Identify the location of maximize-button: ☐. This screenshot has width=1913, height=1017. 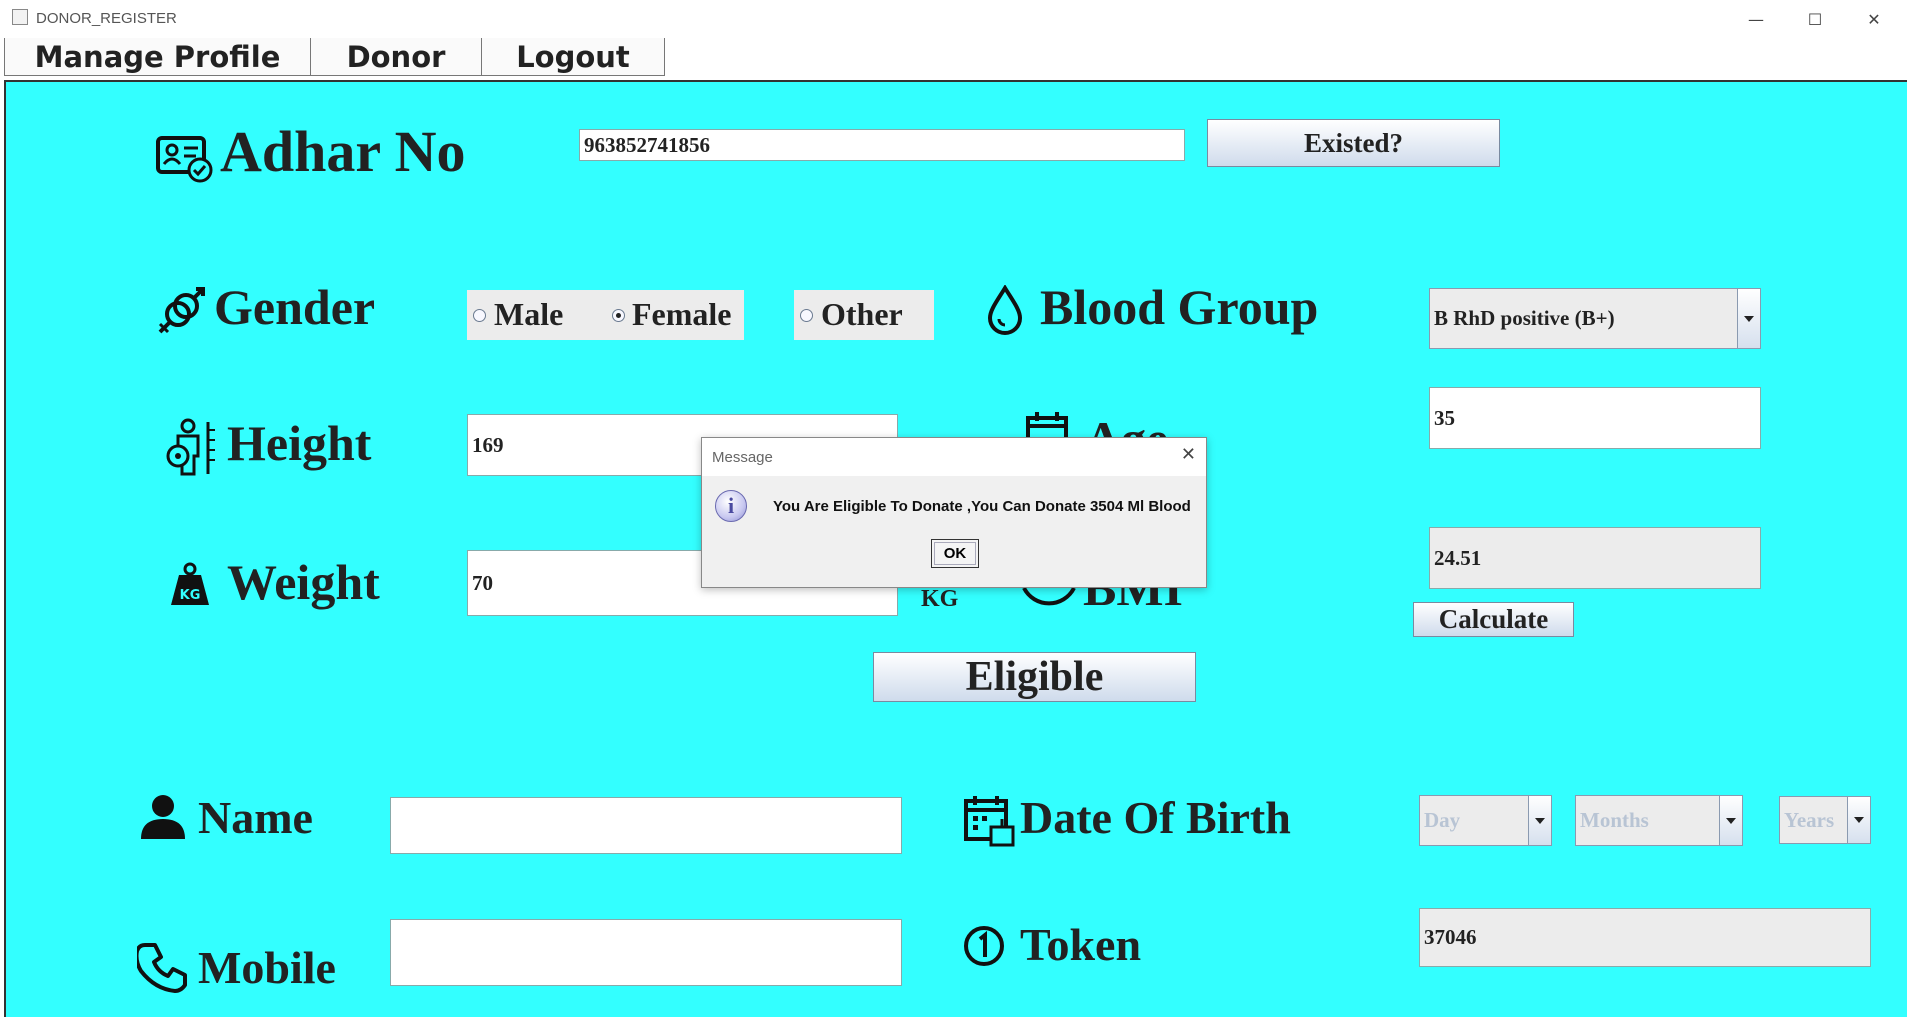
(1815, 19).